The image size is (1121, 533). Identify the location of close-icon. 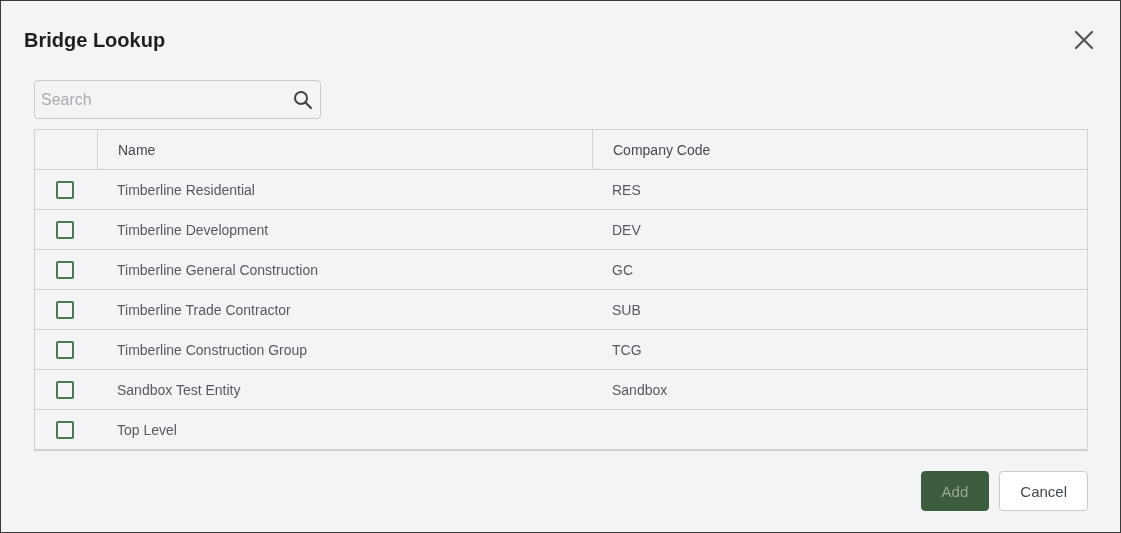
(1084, 40).